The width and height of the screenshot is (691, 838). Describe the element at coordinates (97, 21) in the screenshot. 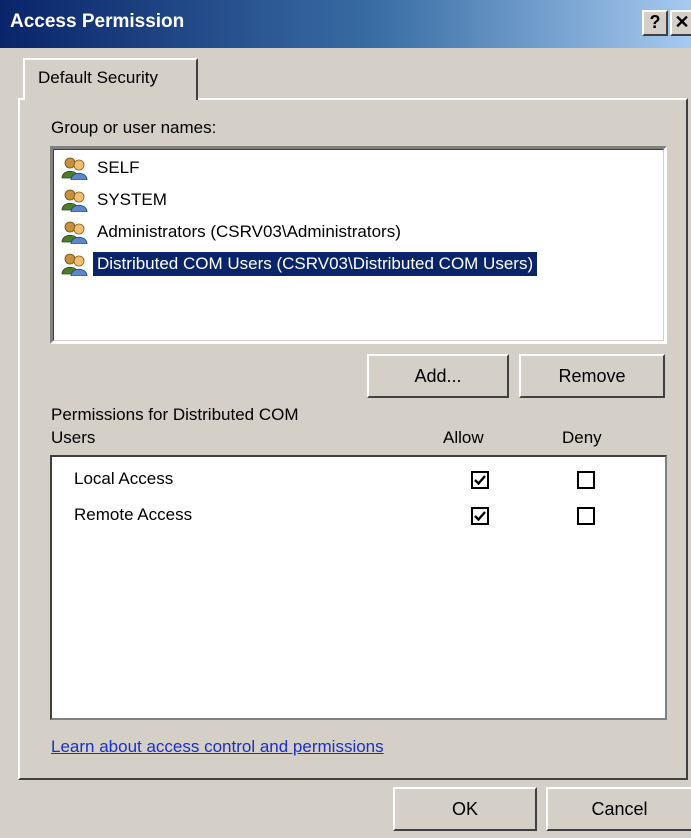

I see `window-title: Access Permission` at that location.